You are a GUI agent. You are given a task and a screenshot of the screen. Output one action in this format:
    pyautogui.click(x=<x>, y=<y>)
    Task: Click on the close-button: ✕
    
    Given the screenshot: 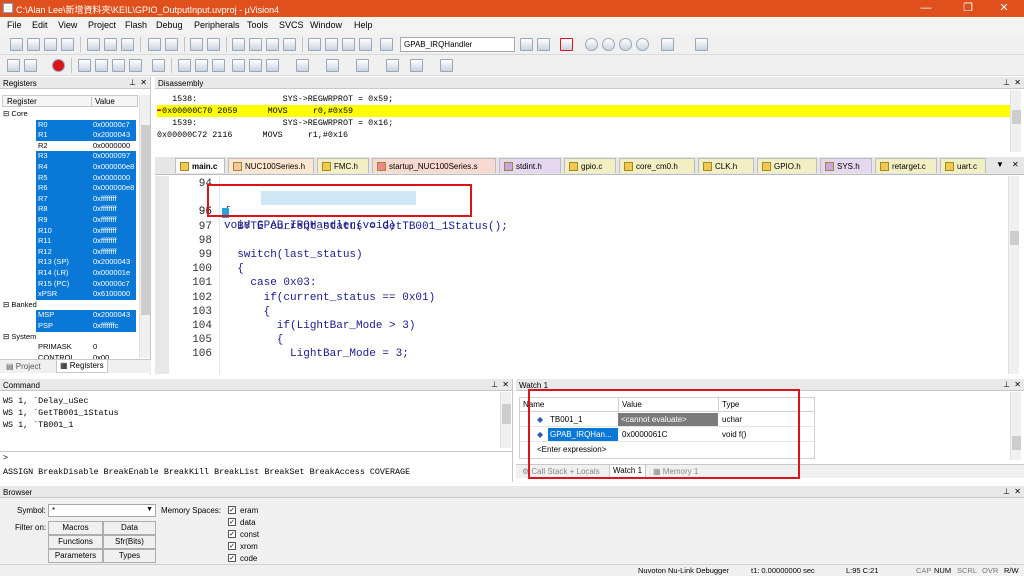 What is the action you would take?
    pyautogui.click(x=1004, y=8)
    